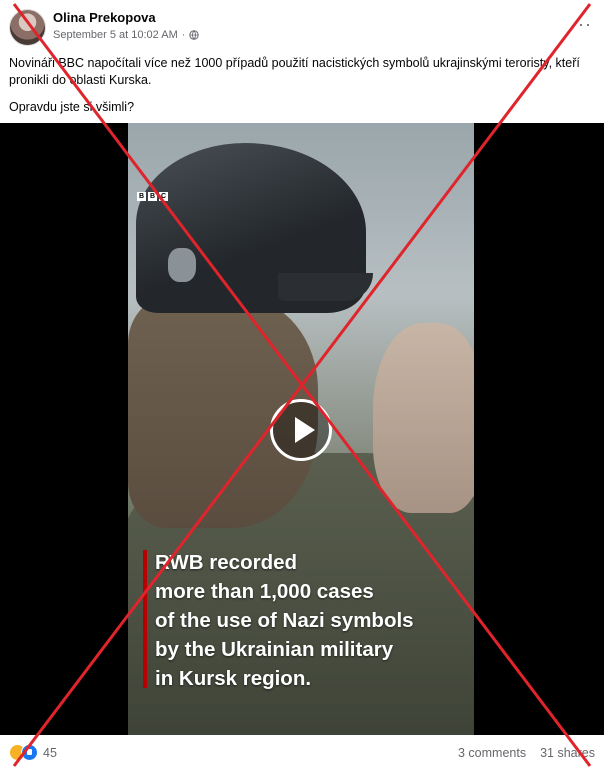  I want to click on reaction-count: 45, so click(50, 752).